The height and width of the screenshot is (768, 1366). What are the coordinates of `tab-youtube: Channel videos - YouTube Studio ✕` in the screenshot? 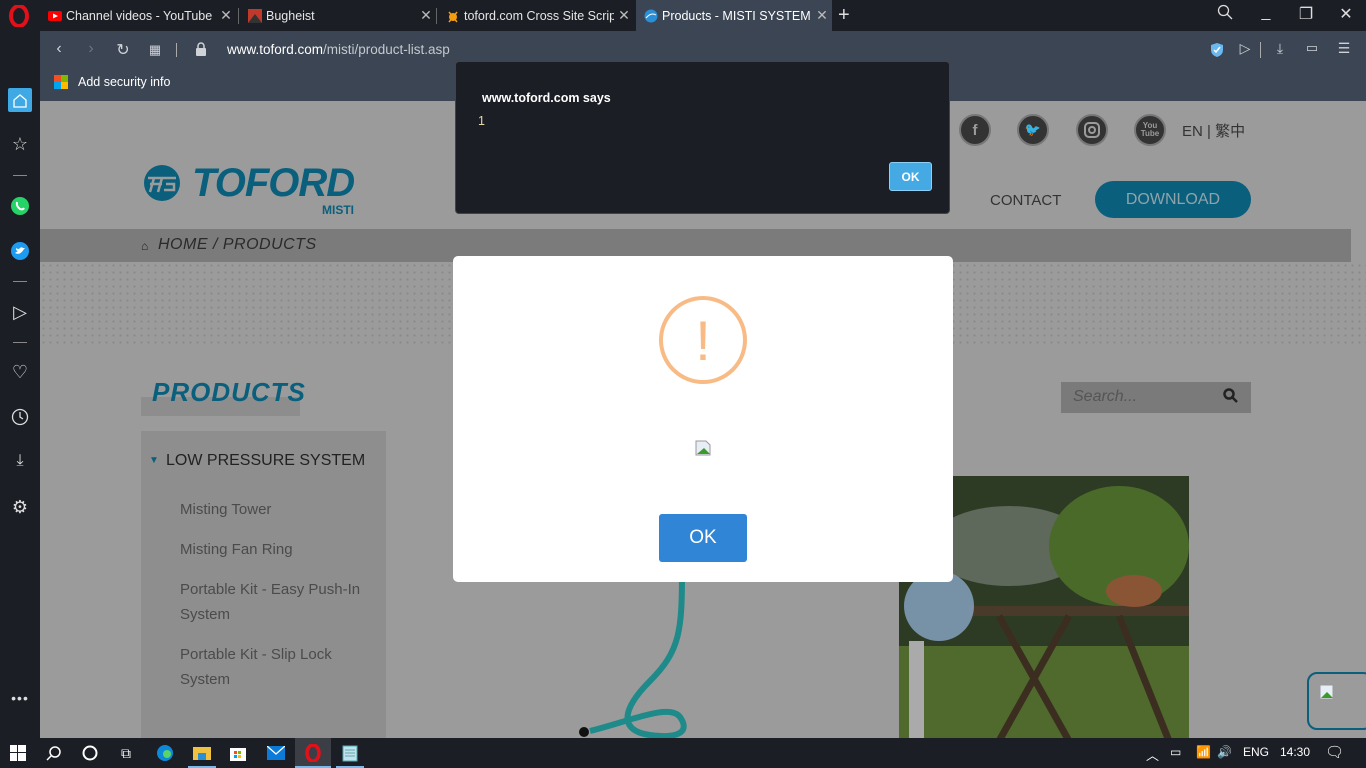 It's located at (138, 15).